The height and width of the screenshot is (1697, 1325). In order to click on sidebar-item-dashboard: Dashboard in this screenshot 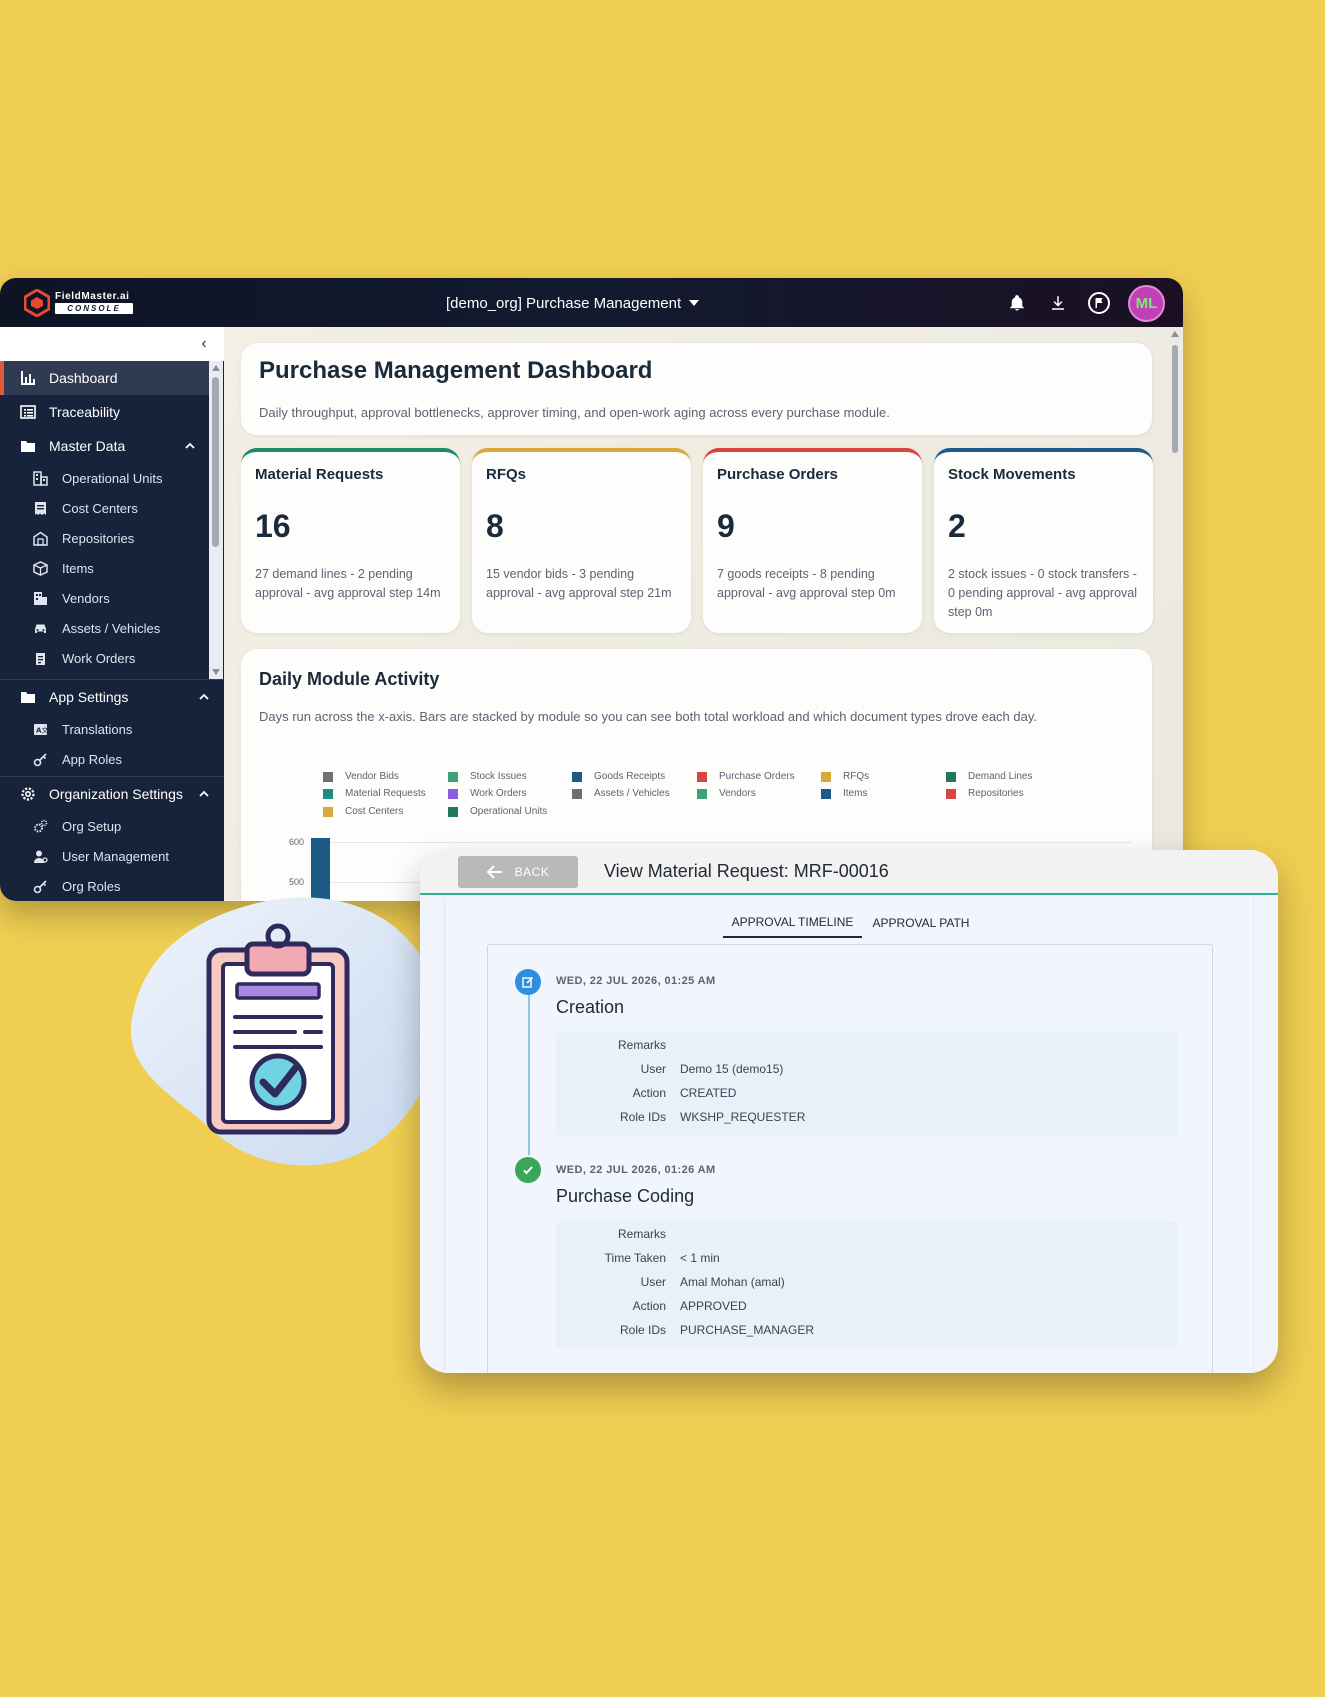, I will do `click(104, 378)`.